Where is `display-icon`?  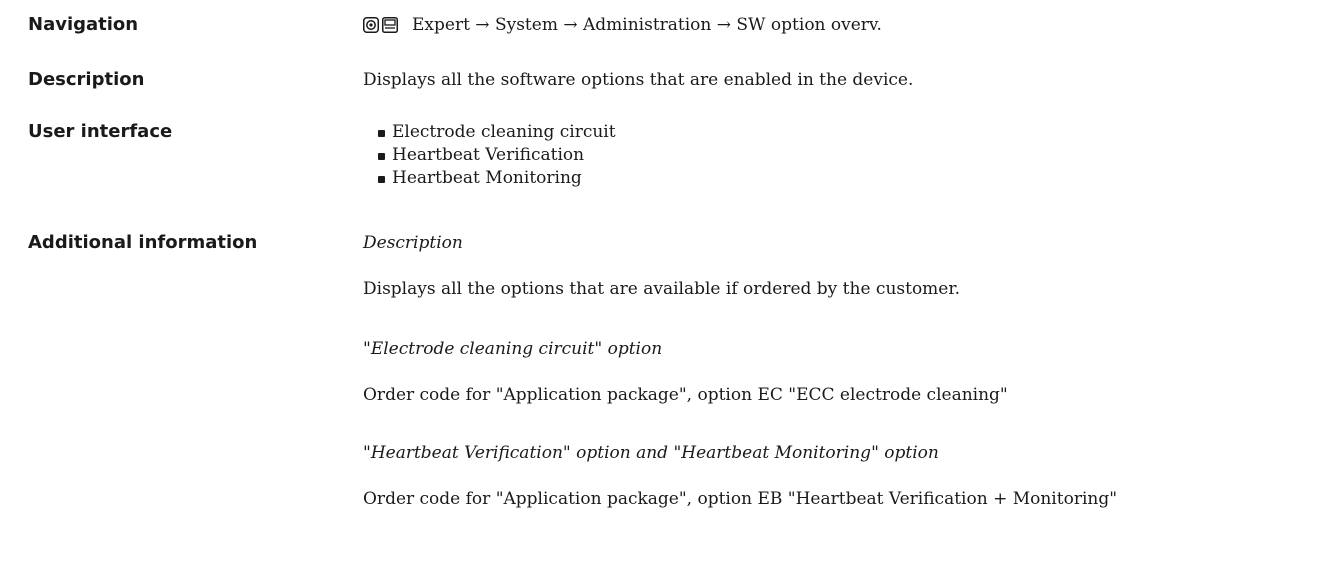
display-icon is located at coordinates (390, 25).